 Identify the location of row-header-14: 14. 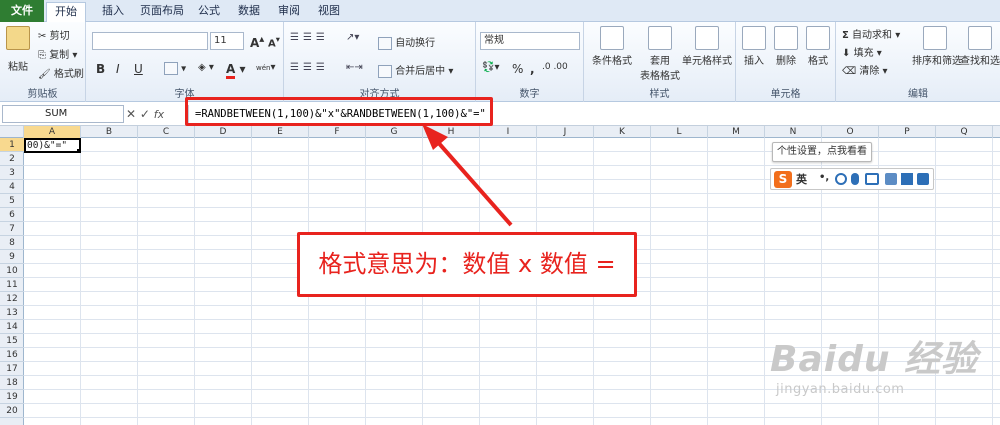
(12, 327).